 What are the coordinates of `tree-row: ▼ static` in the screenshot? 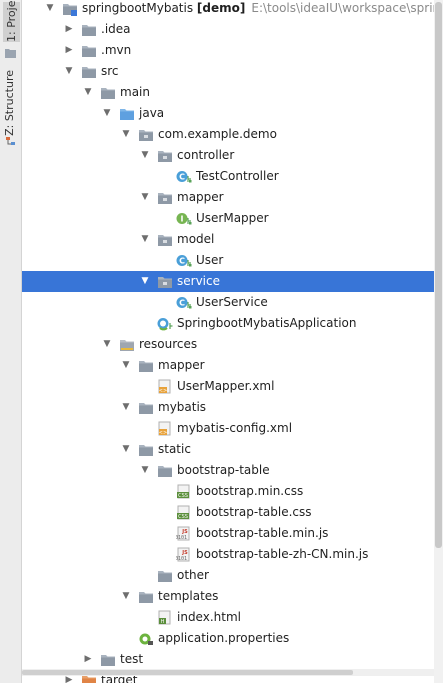 It's located at (228, 449).